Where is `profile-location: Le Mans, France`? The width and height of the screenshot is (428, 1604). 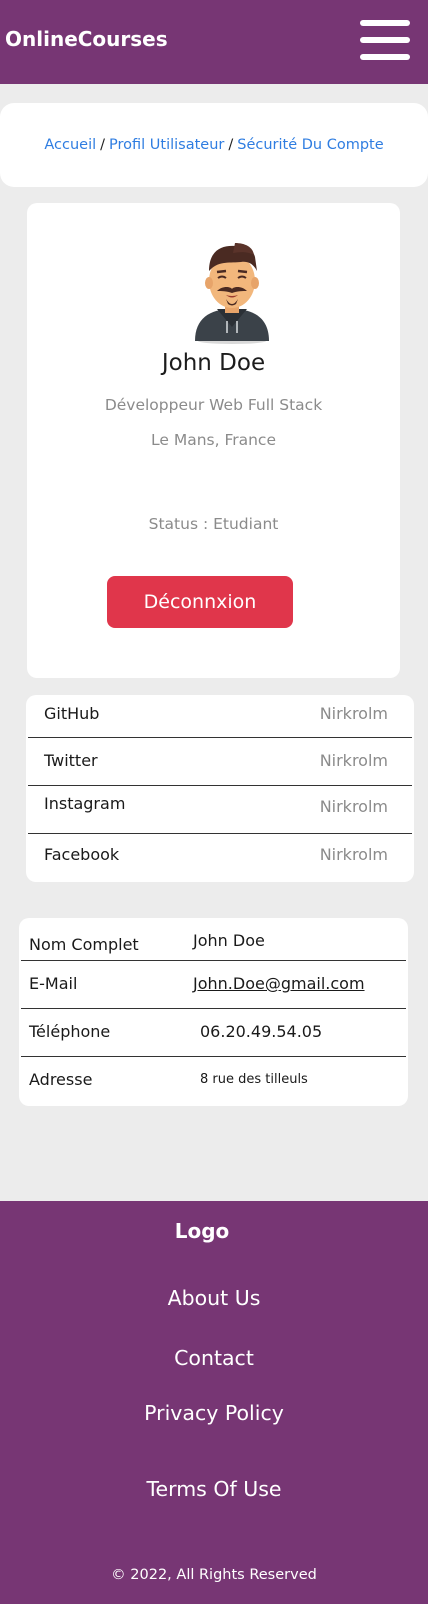 profile-location: Le Mans, France is located at coordinates (213, 440).